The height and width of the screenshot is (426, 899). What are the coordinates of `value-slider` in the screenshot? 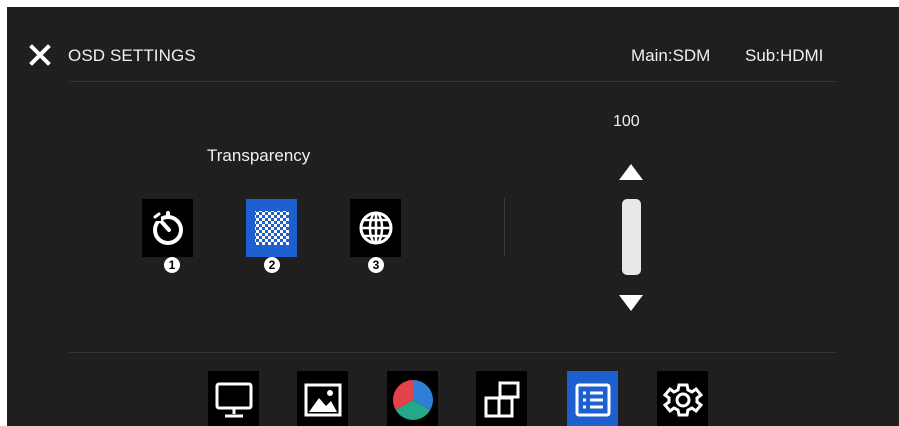 It's located at (631, 237).